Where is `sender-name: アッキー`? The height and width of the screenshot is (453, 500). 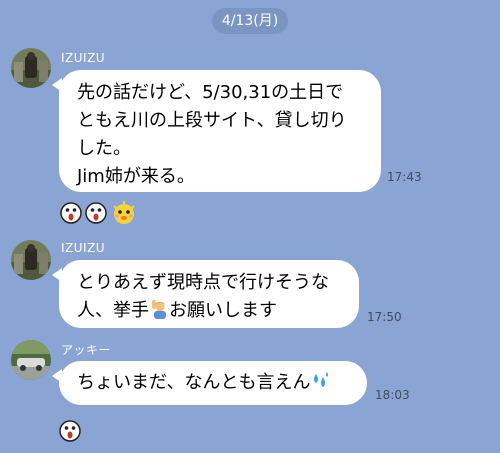
sender-name: アッキー is located at coordinates (86, 350).